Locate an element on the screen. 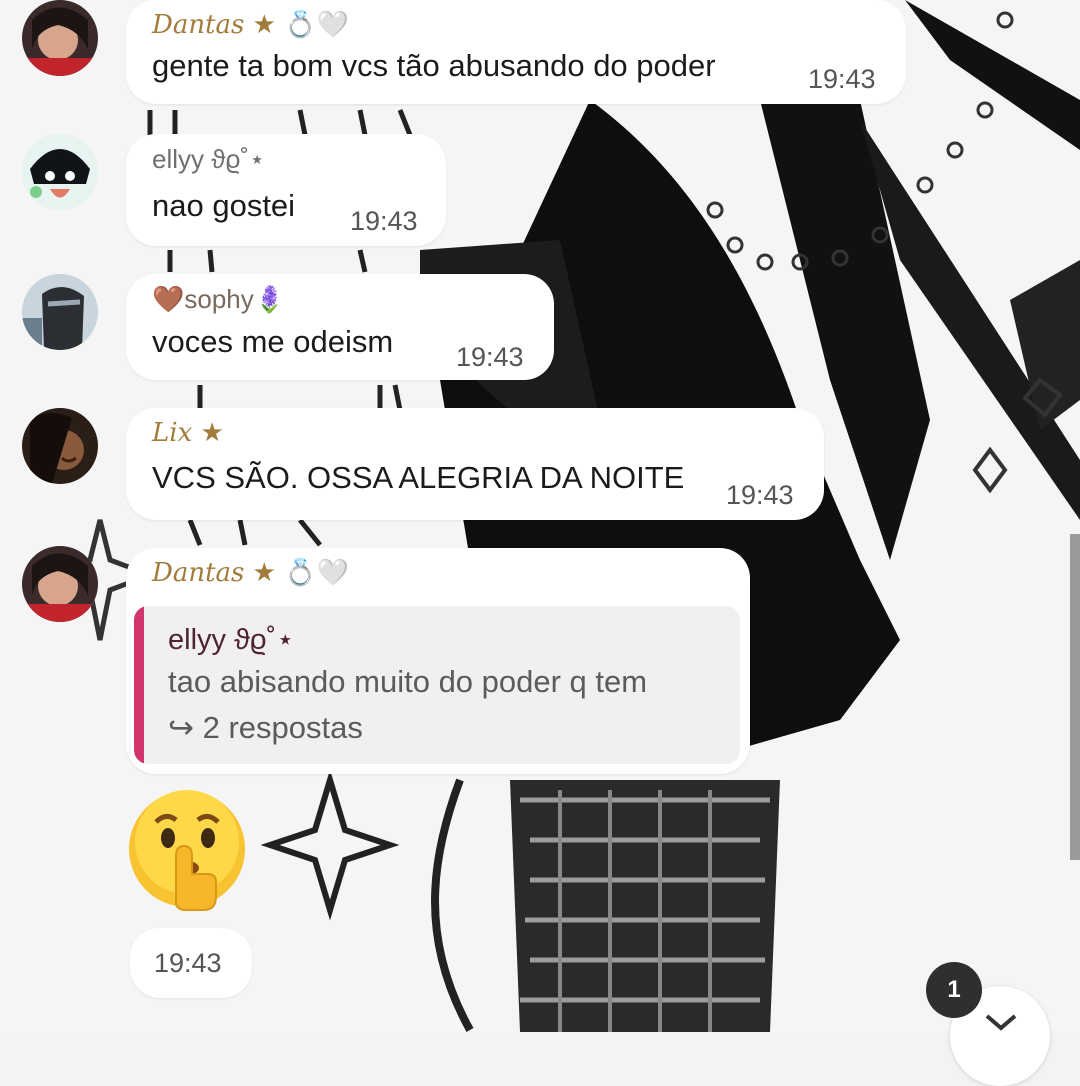  message-text: gente ta bom vcs tão abusando do poder is located at coordinates (434, 65).